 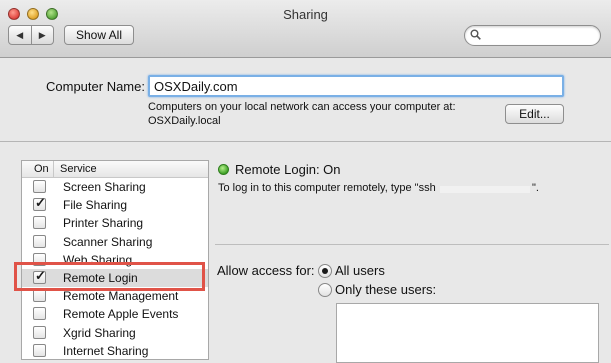 What do you see at coordinates (412, 244) in the screenshot?
I see `detail-separator` at bounding box center [412, 244].